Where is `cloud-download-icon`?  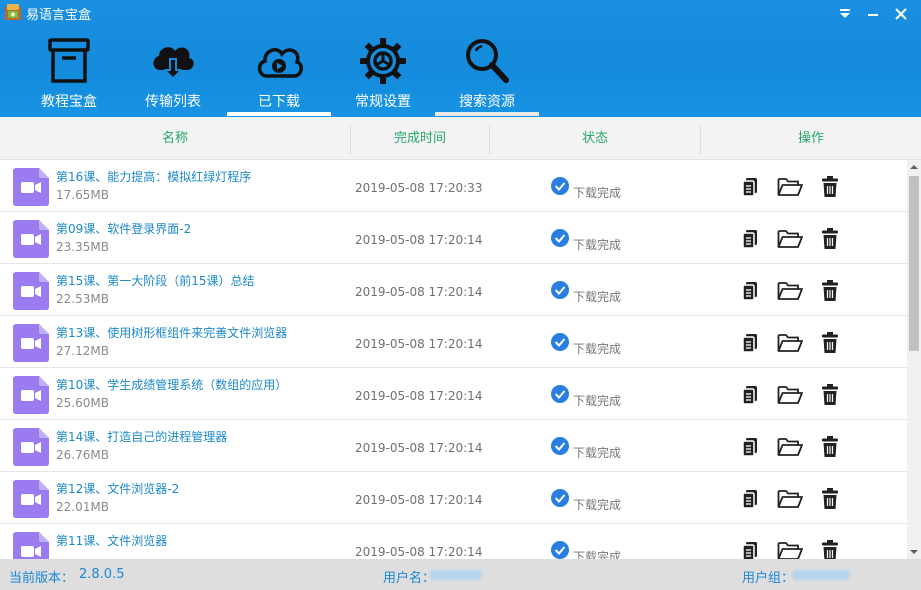
cloud-download-icon is located at coordinates (173, 63).